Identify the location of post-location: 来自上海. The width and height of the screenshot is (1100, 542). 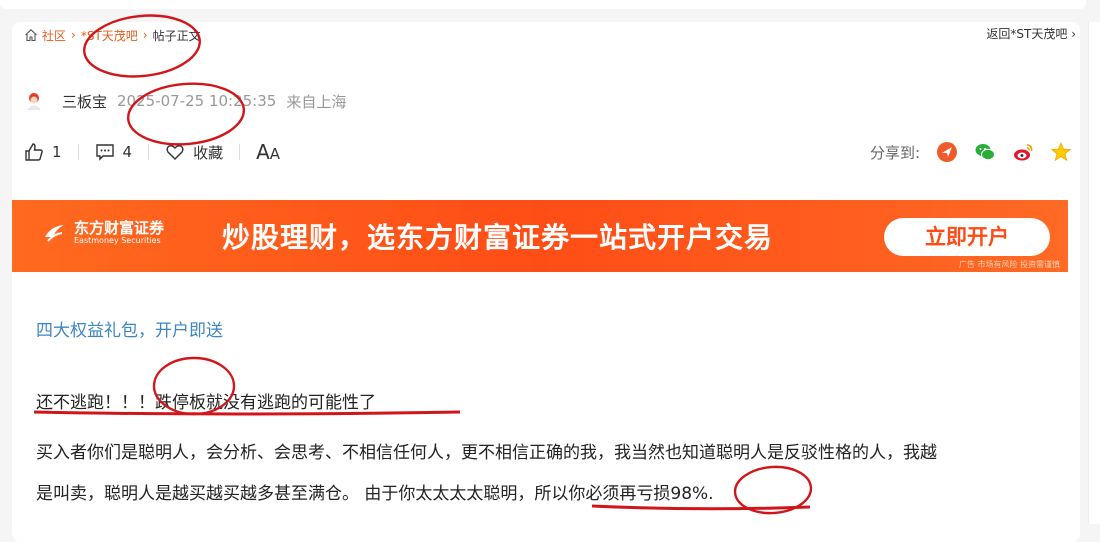
(316, 101).